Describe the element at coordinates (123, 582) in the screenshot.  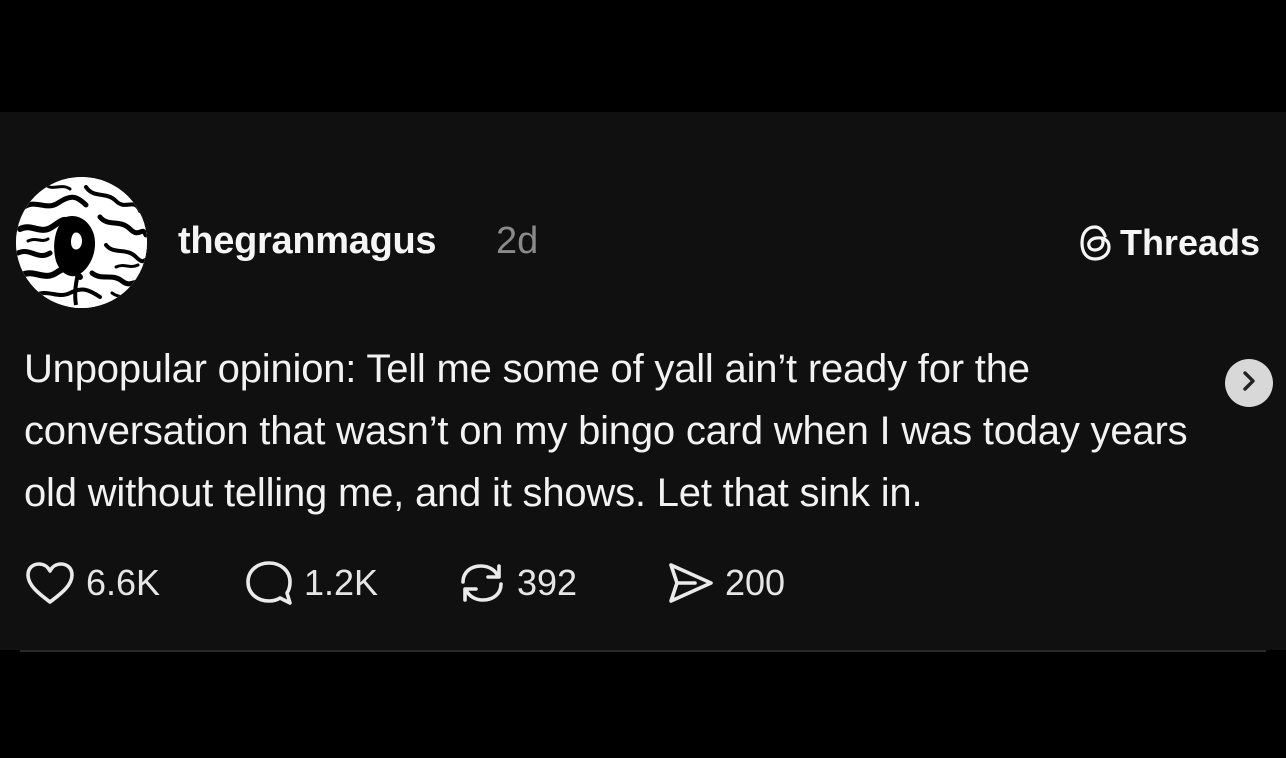
I see `like-count: 6.6K` at that location.